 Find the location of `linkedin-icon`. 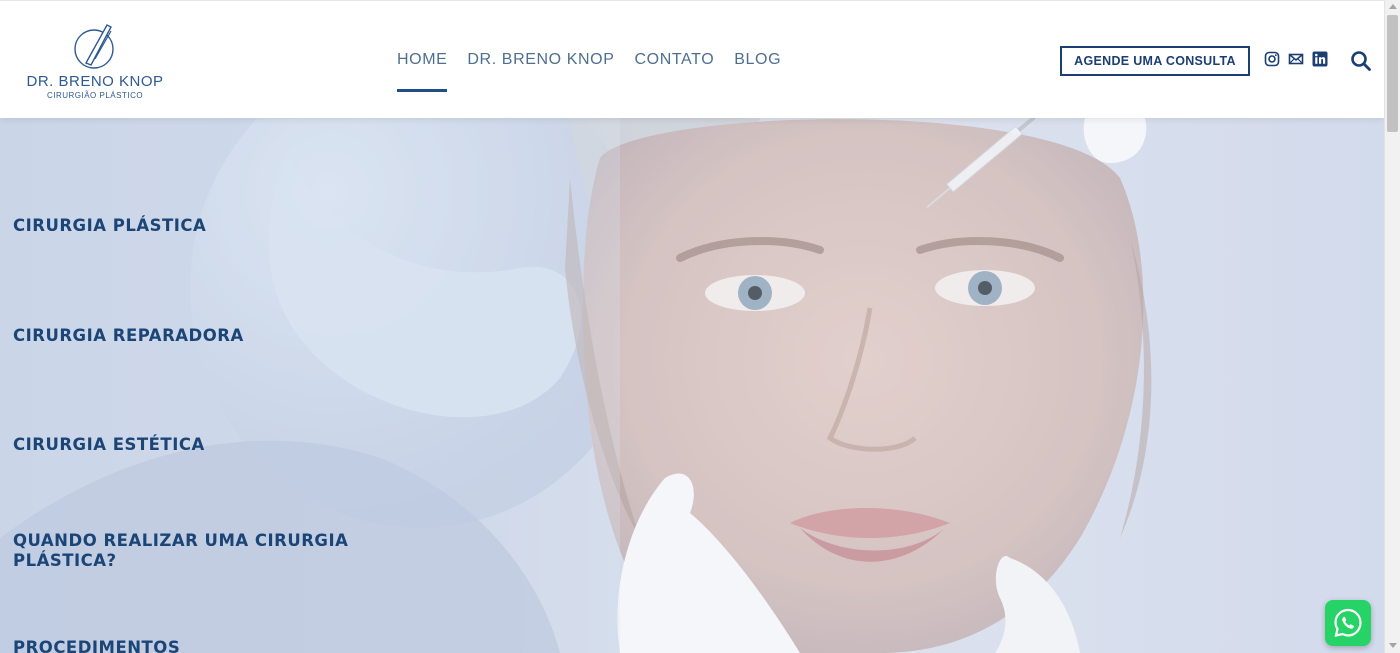

linkedin-icon is located at coordinates (1320, 59).